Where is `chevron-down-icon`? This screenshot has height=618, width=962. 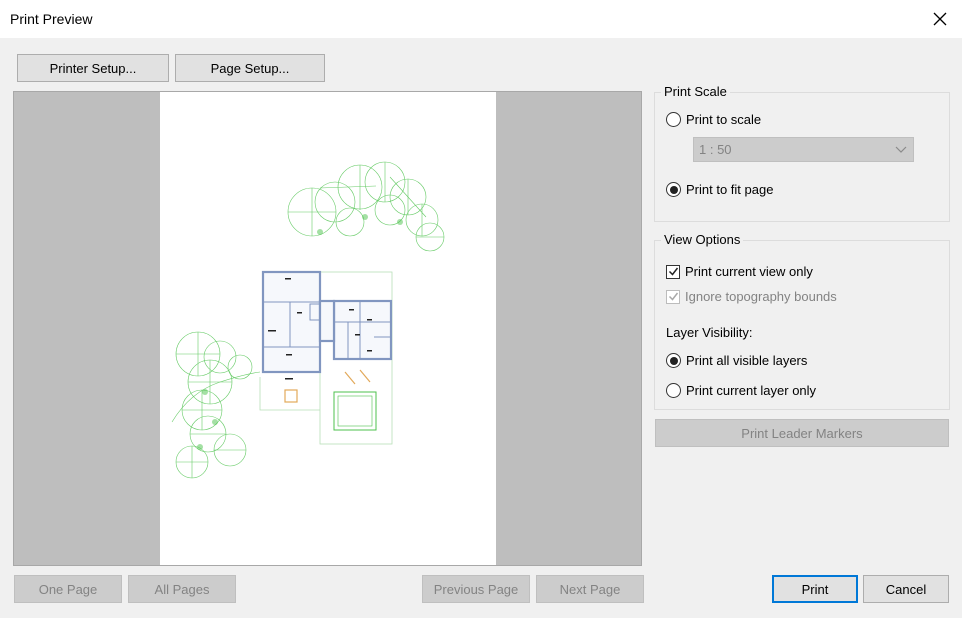
chevron-down-icon is located at coordinates (901, 149).